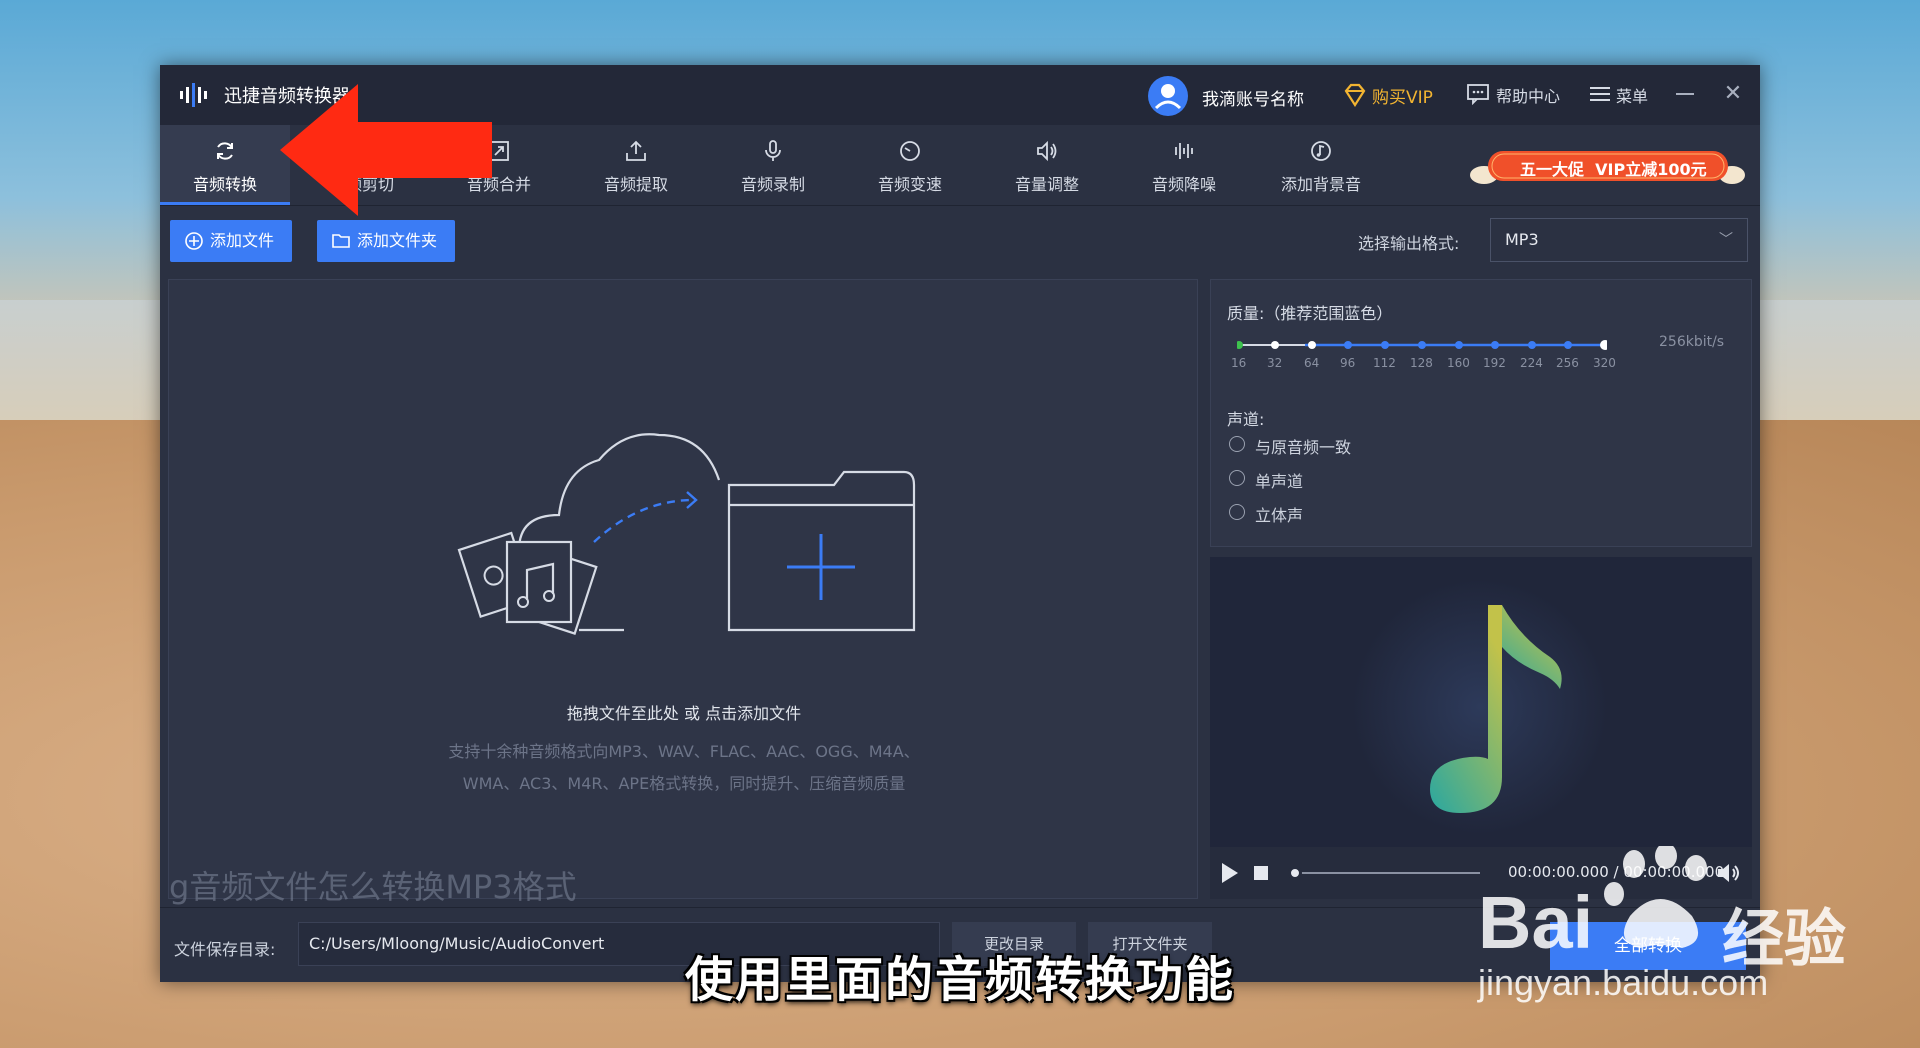 This screenshot has width=1920, height=1048. I want to click on baidu-paw-icon, so click(1655, 897).